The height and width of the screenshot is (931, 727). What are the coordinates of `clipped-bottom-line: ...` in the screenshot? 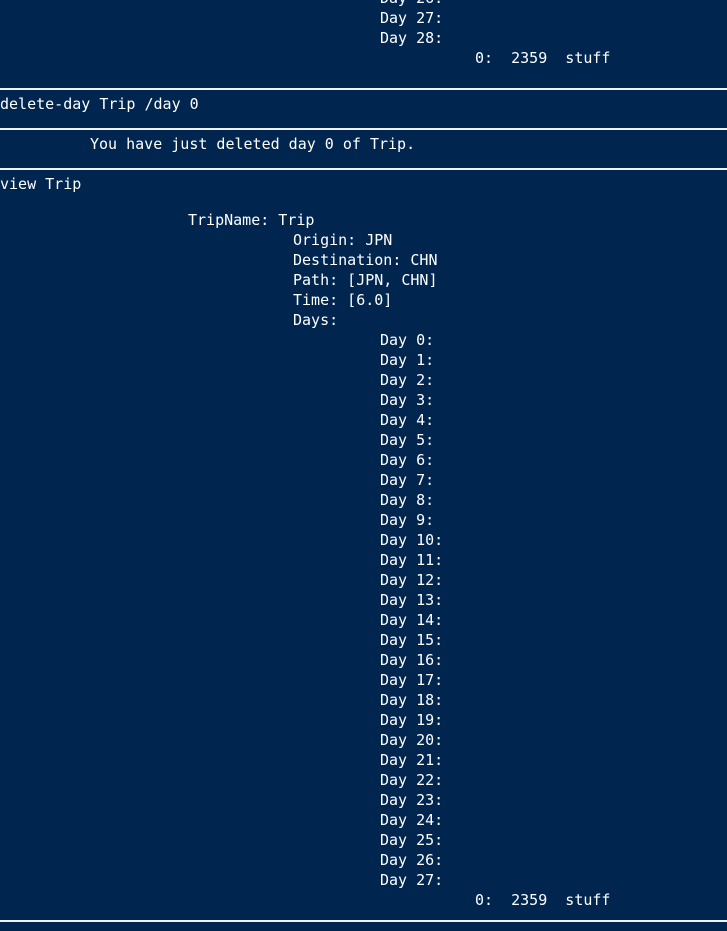 It's located at (363, 926).